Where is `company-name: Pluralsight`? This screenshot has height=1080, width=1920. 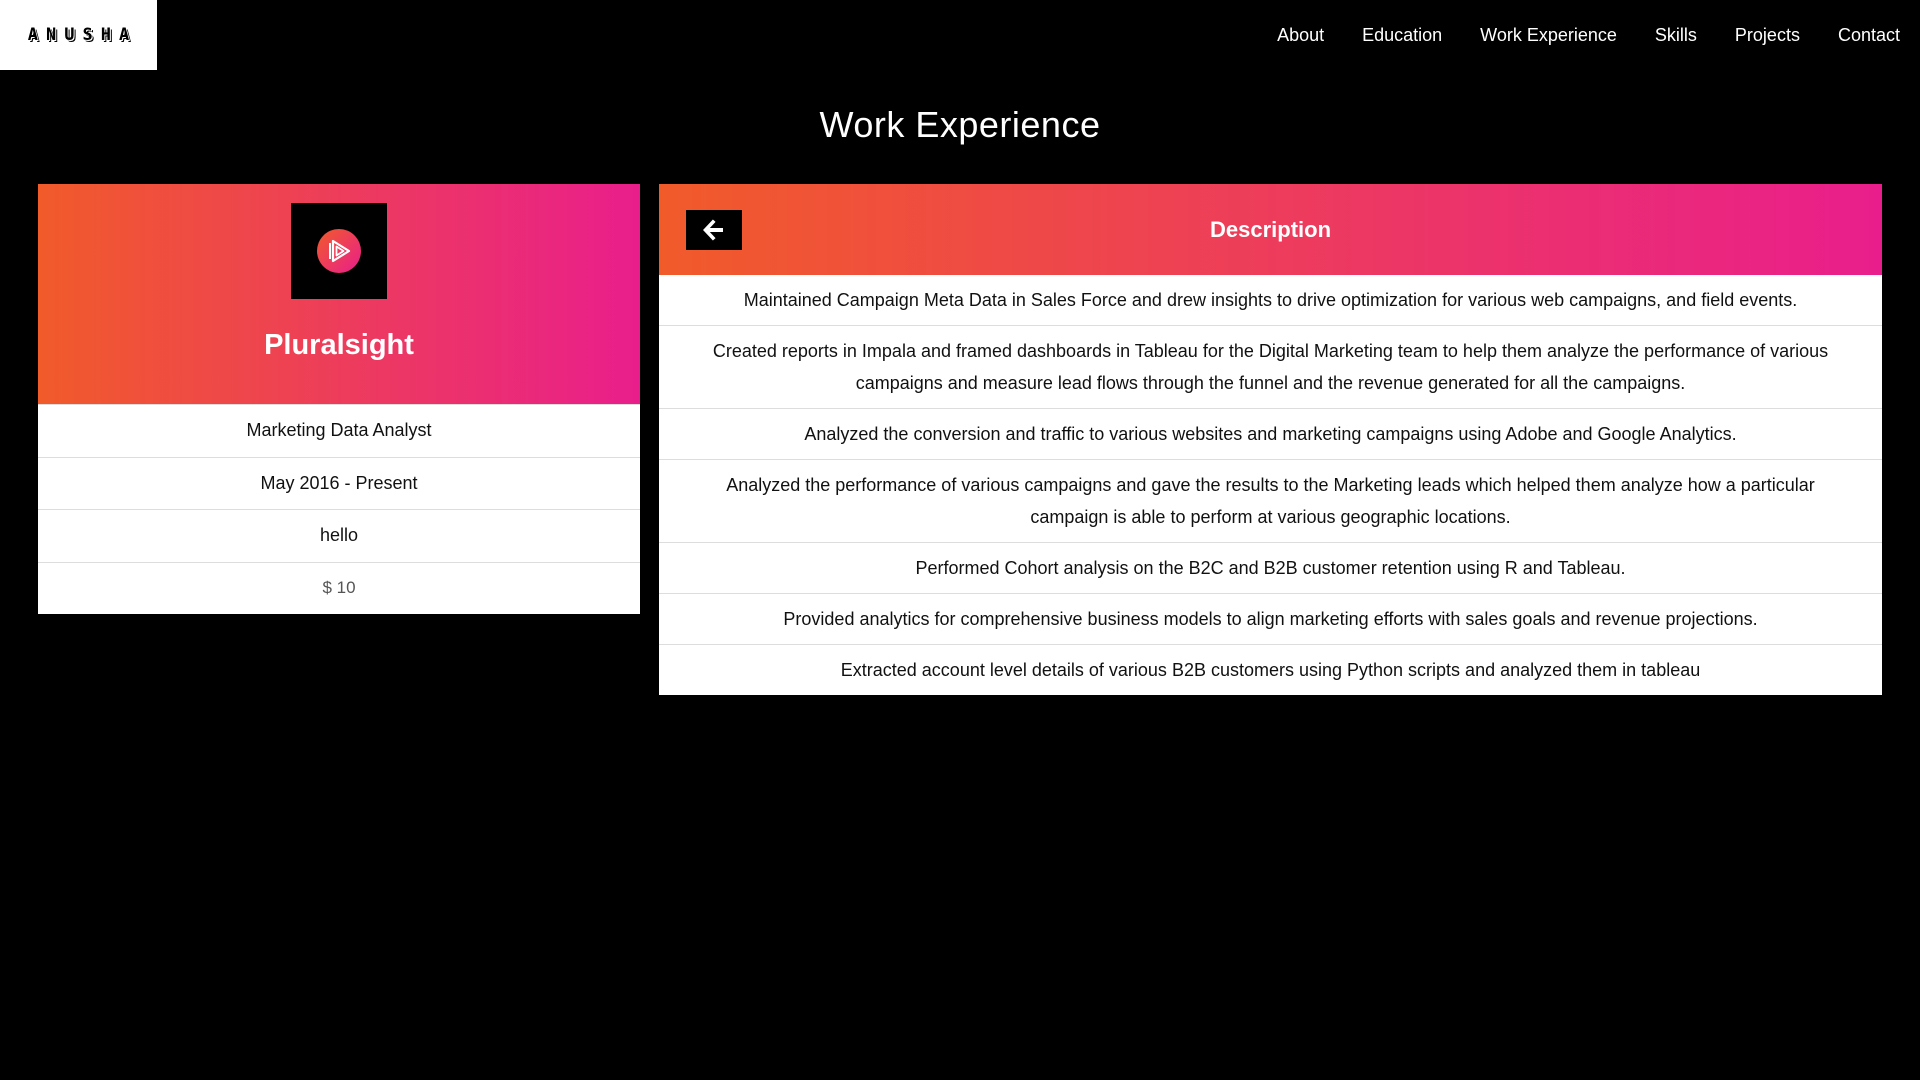
company-name: Pluralsight is located at coordinates (339, 345).